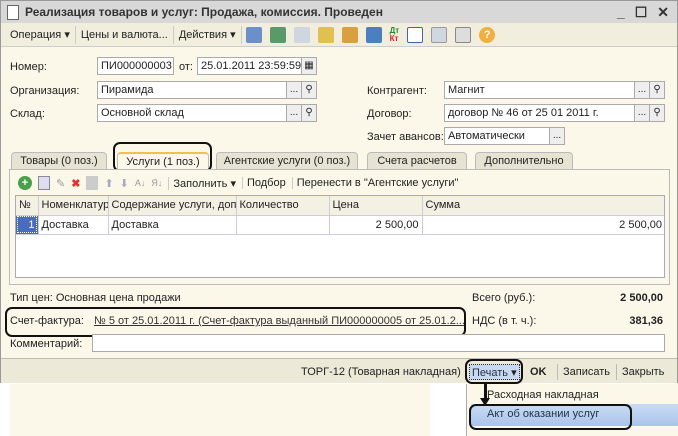 The height and width of the screenshot is (436, 678). What do you see at coordinates (646, 321) in the screenshot?
I see `vat-value: 381,36` at bounding box center [646, 321].